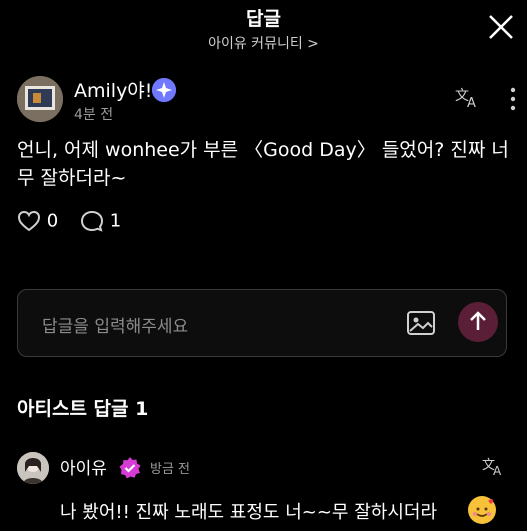  What do you see at coordinates (115, 221) in the screenshot?
I see `comment-count: 1` at bounding box center [115, 221].